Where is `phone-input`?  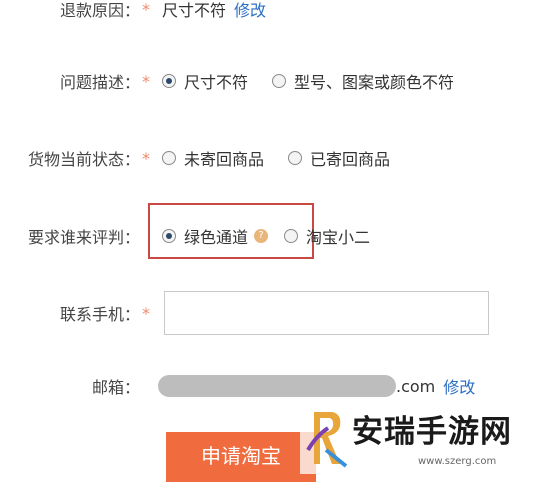 phone-input is located at coordinates (326, 313).